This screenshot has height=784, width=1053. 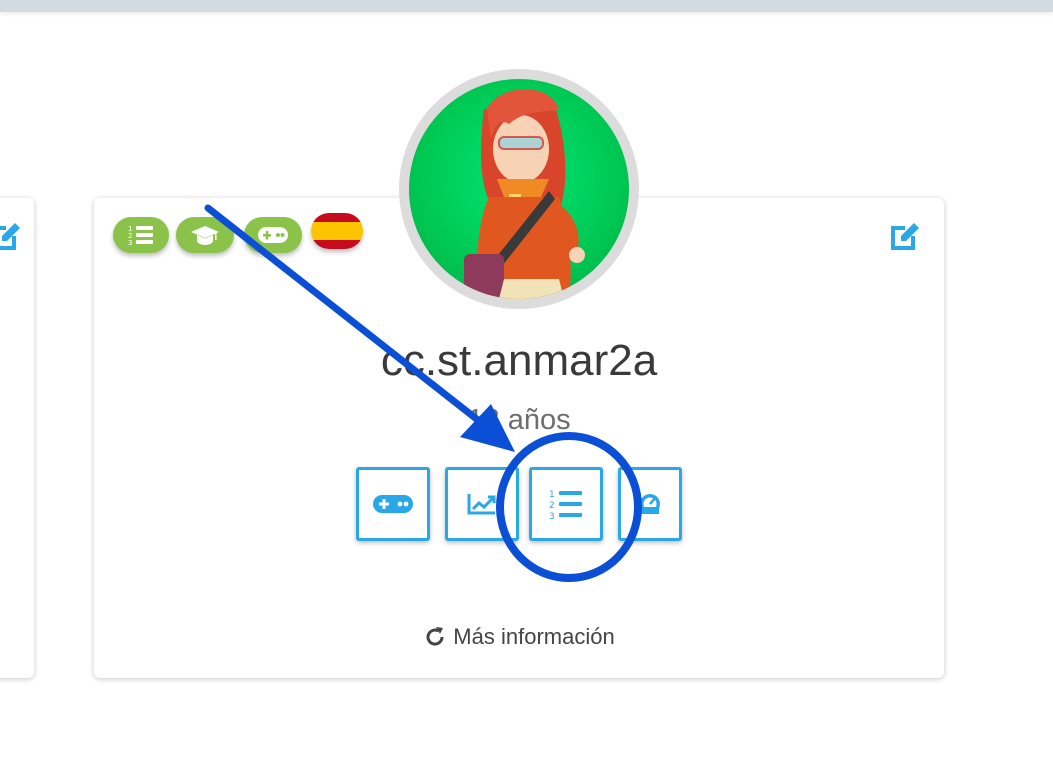 What do you see at coordinates (552, 506) in the screenshot?
I see `svg-text: 2` at bounding box center [552, 506].